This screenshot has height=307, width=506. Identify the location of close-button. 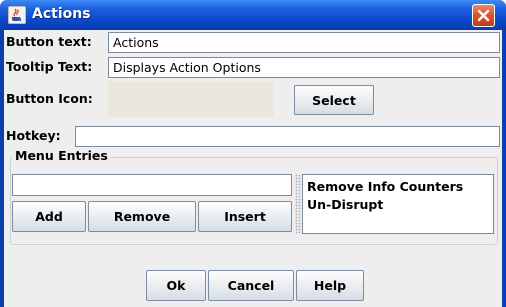
(483, 15).